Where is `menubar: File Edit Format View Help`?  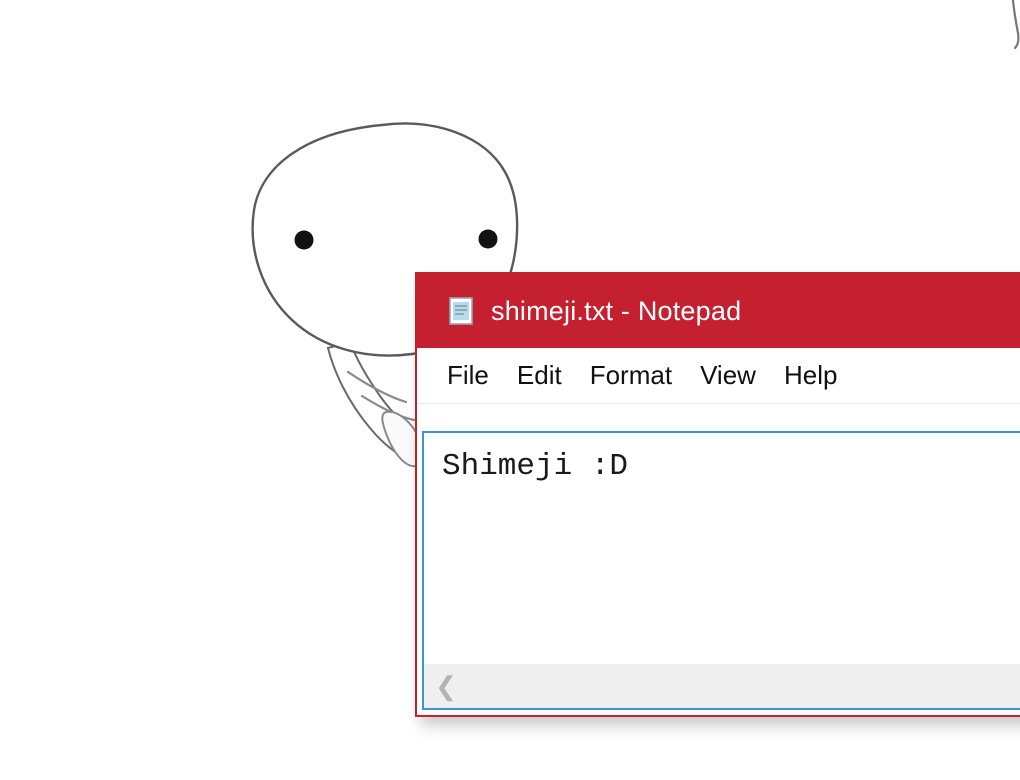 menubar: File Edit Format View Help is located at coordinates (718, 376).